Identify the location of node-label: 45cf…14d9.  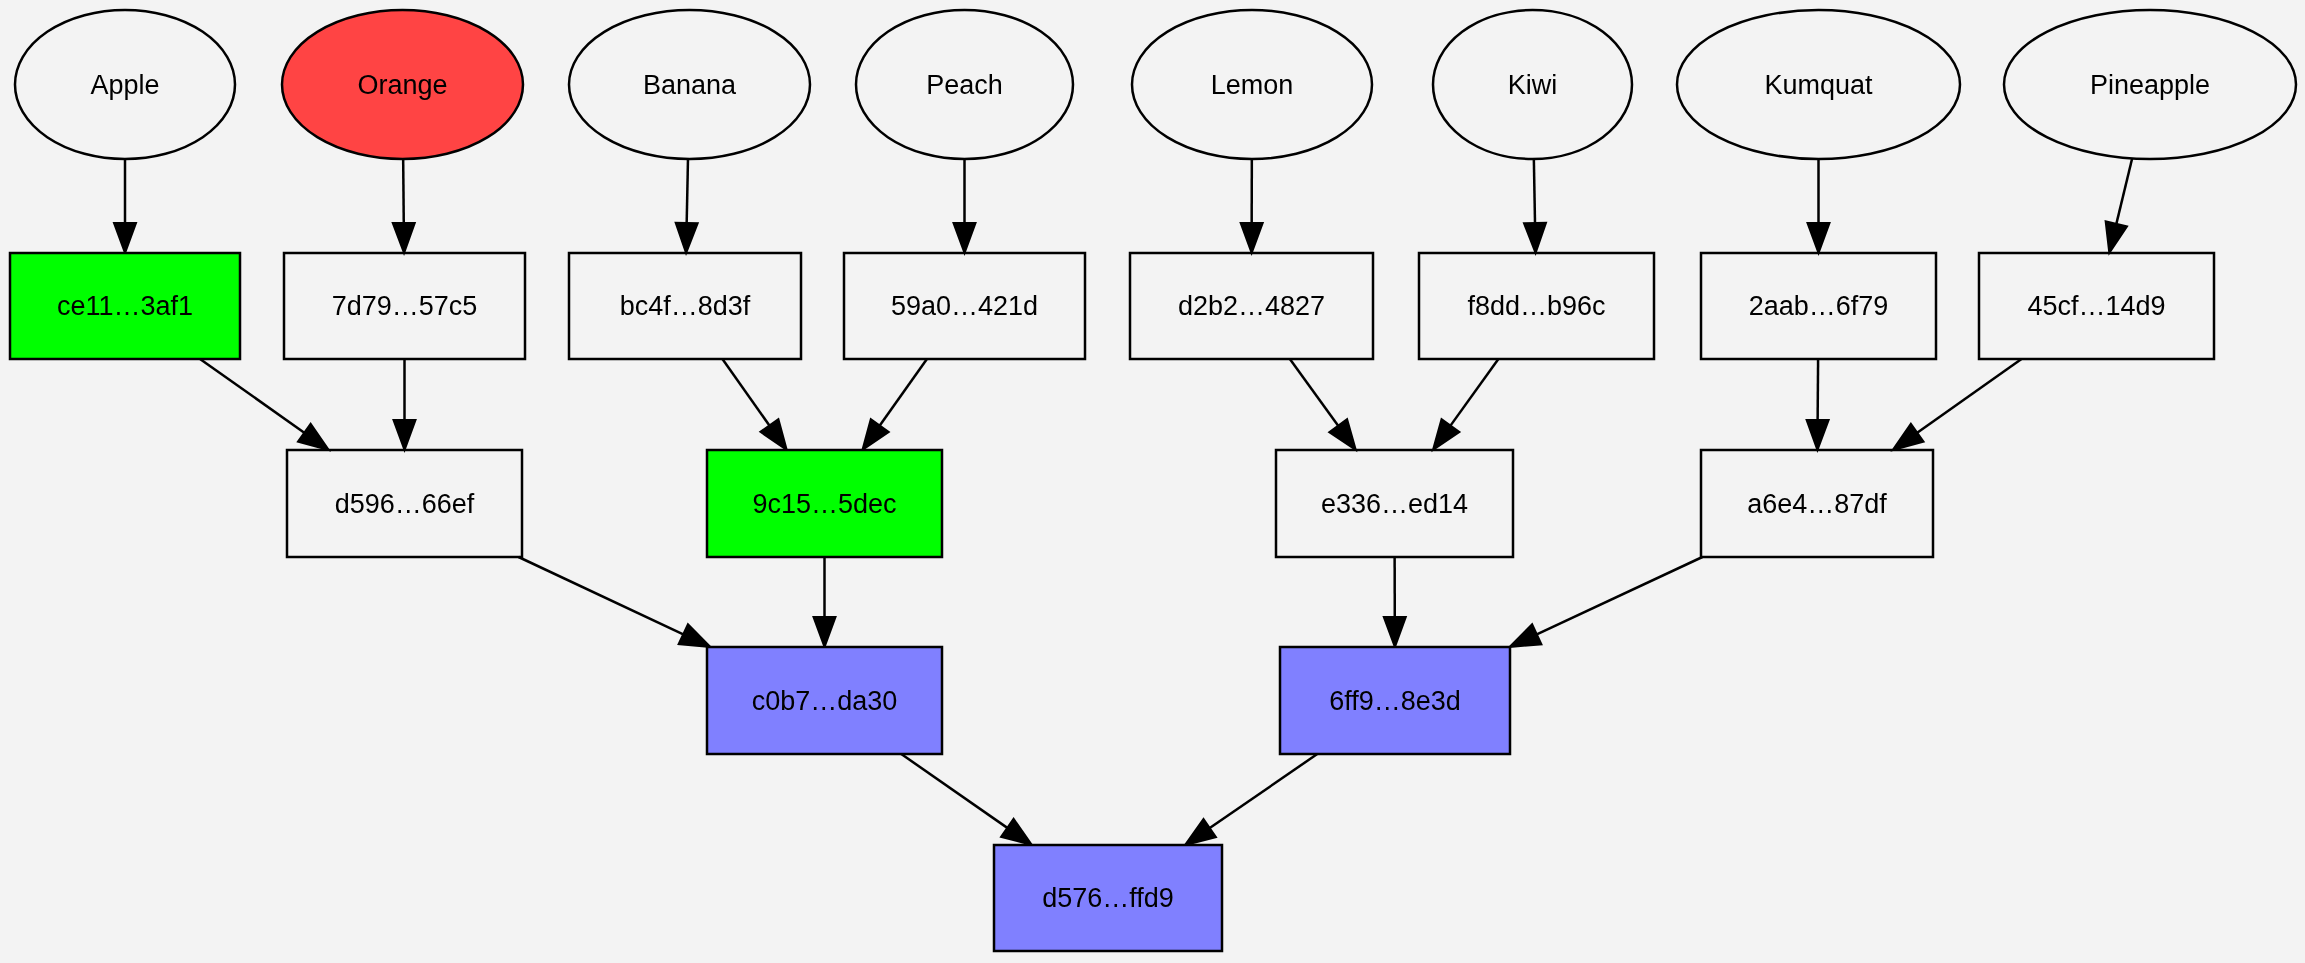
(2096, 306).